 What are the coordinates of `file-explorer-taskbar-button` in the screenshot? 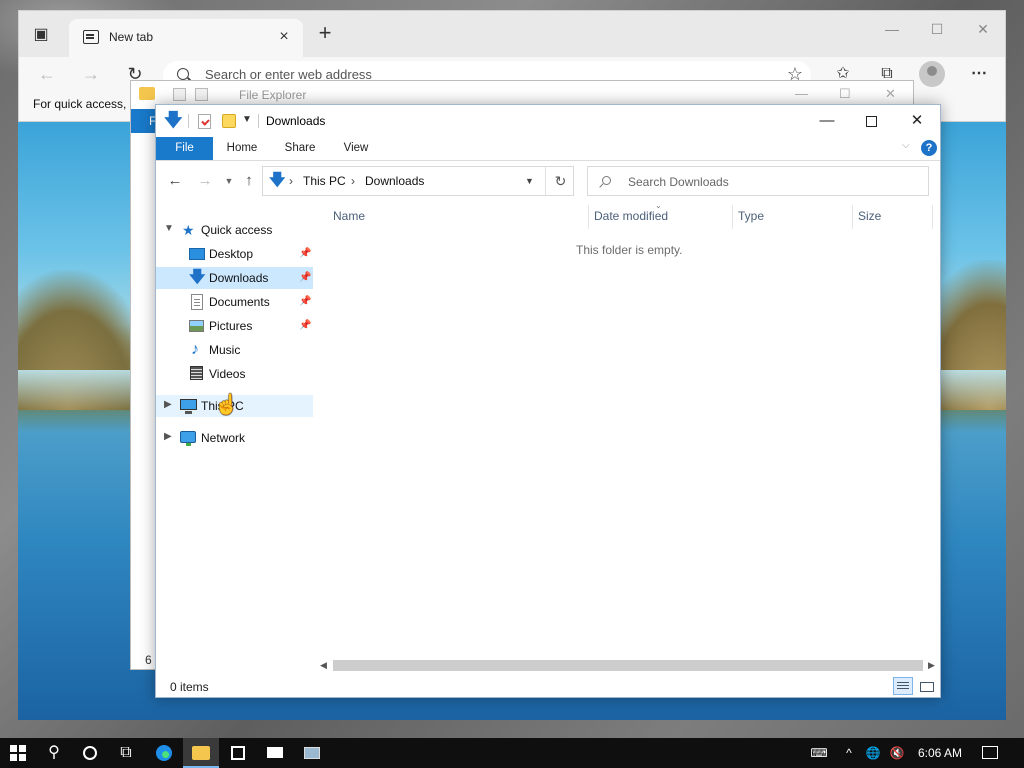 It's located at (201, 753).